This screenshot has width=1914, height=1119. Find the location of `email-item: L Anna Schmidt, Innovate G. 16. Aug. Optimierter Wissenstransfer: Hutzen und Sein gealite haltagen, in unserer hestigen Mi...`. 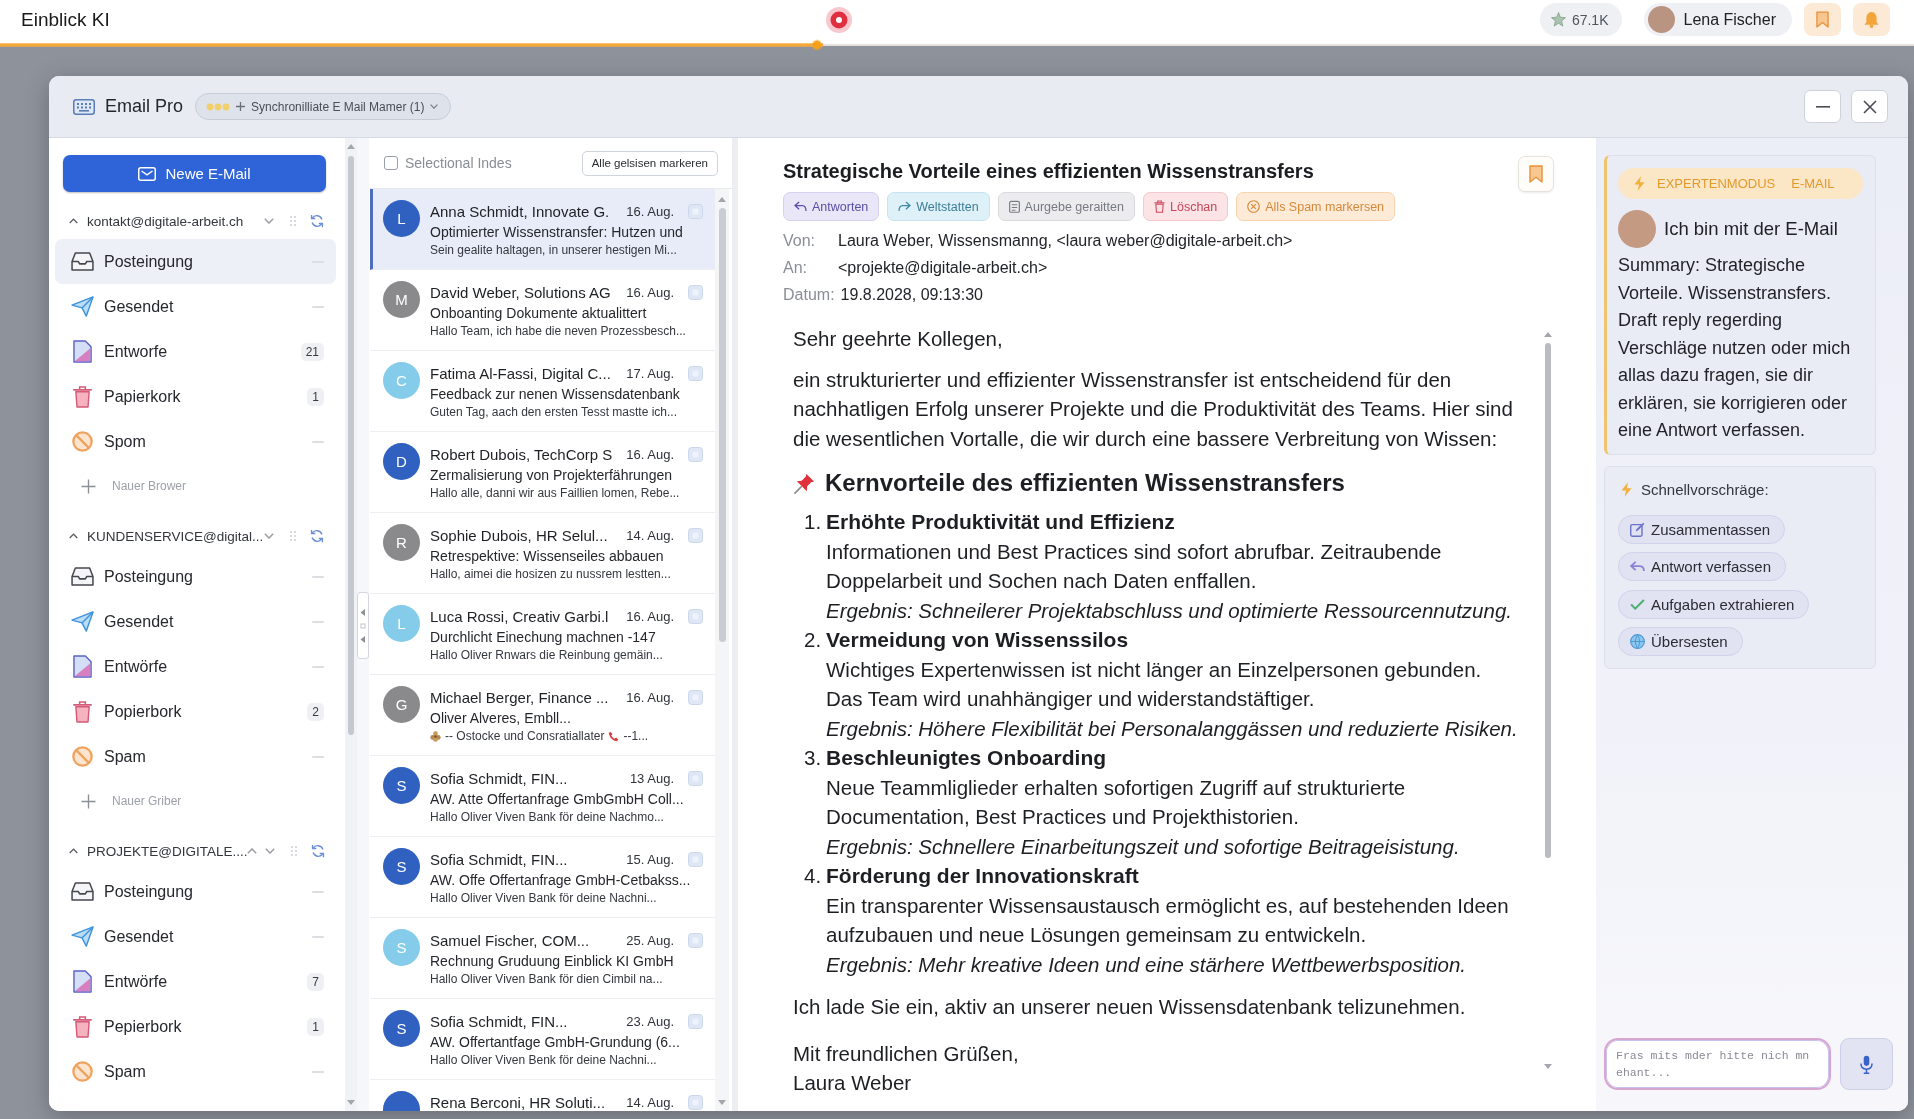

email-item: L Anna Schmidt, Innovate G. 16. Aug. Optimierter Wissenstransfer: Hutzen und Sein gealite haltagen, in unserer hestigen Mi... is located at coordinates (542, 229).